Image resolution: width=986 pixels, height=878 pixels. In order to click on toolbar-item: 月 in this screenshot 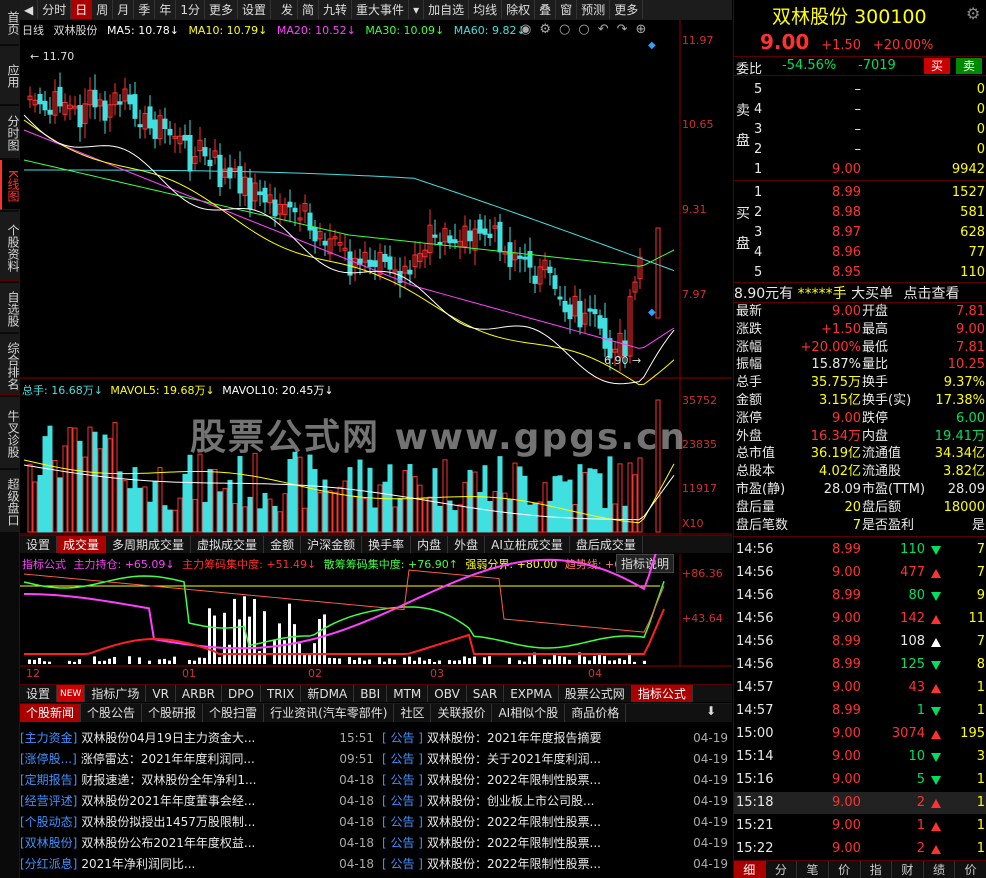, I will do `click(124, 9)`.